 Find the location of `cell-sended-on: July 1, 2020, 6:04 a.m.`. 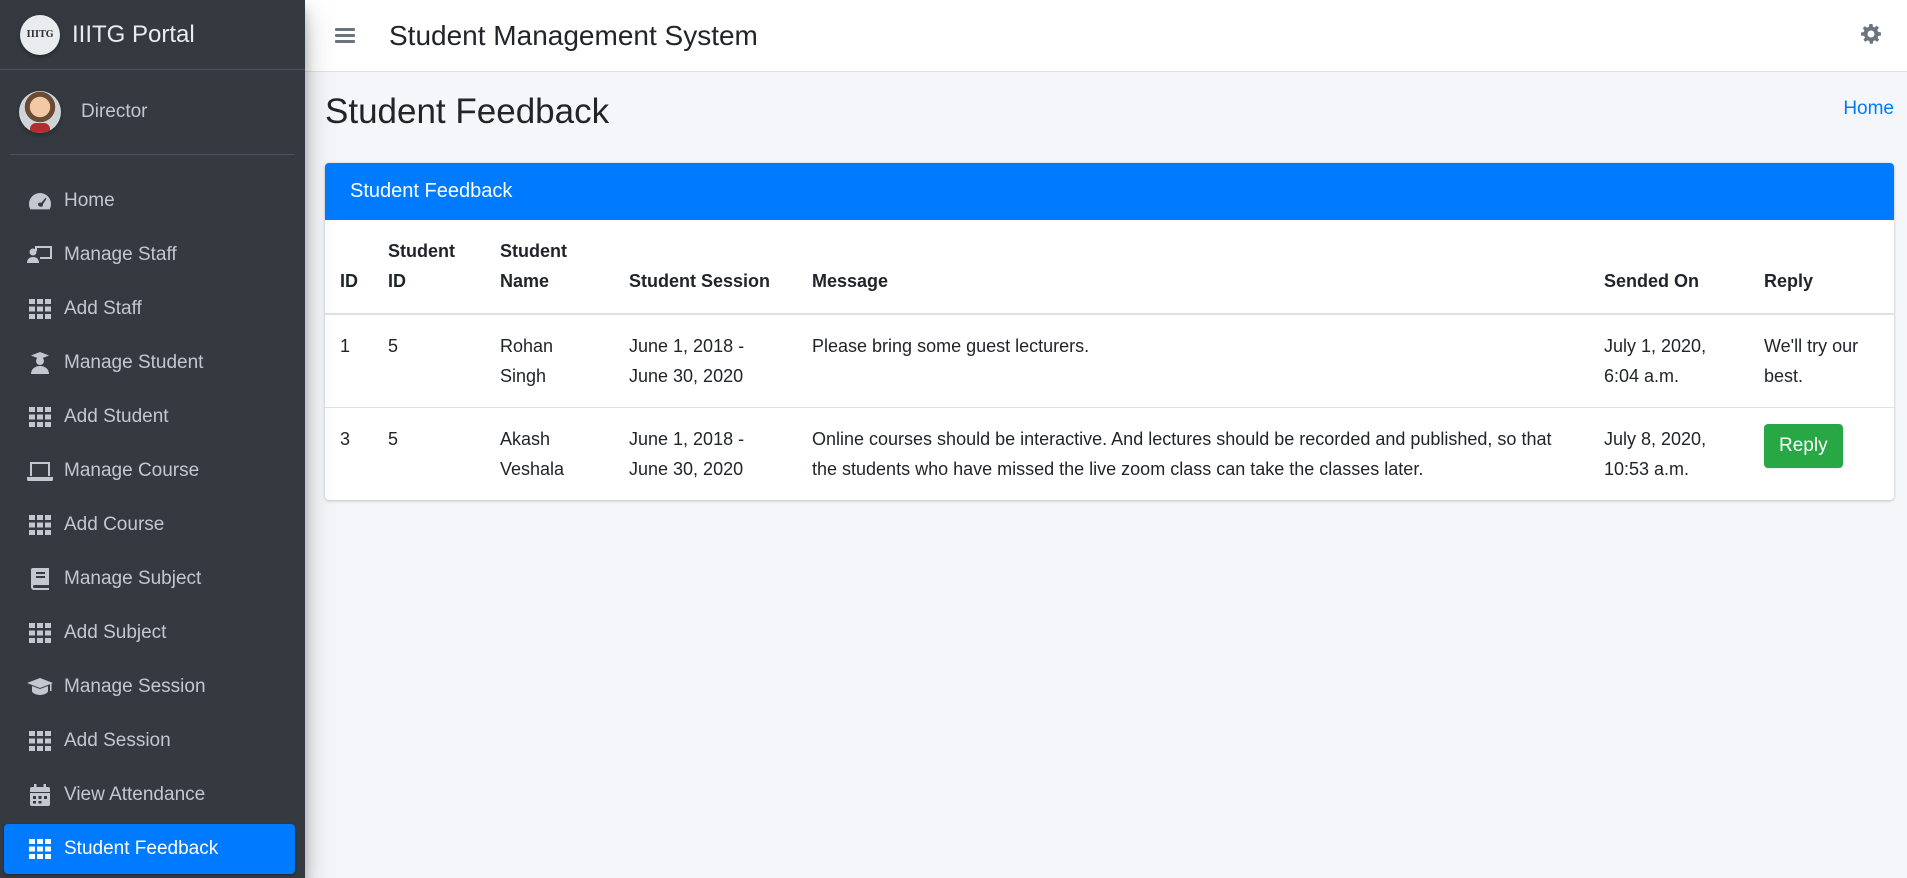

cell-sended-on: July 1, 2020, 6:04 a.m. is located at coordinates (1655, 361).